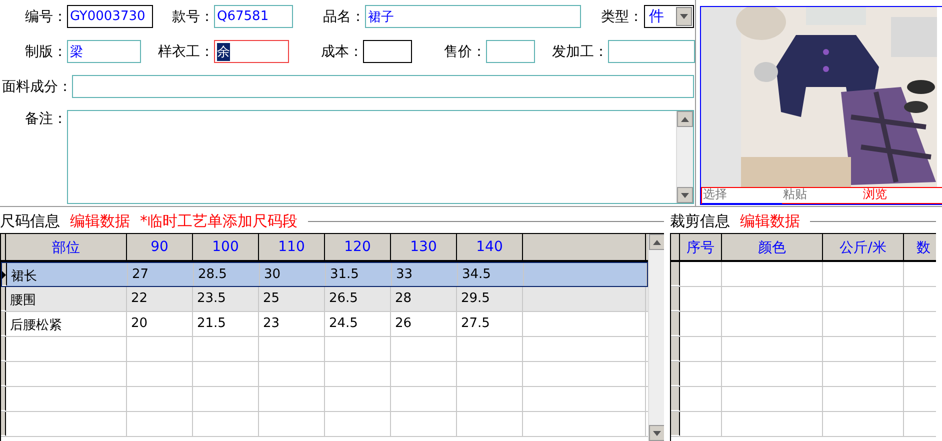 This screenshot has width=942, height=441. Describe the element at coordinates (772, 247) in the screenshot. I see `column-header: 颜色` at that location.